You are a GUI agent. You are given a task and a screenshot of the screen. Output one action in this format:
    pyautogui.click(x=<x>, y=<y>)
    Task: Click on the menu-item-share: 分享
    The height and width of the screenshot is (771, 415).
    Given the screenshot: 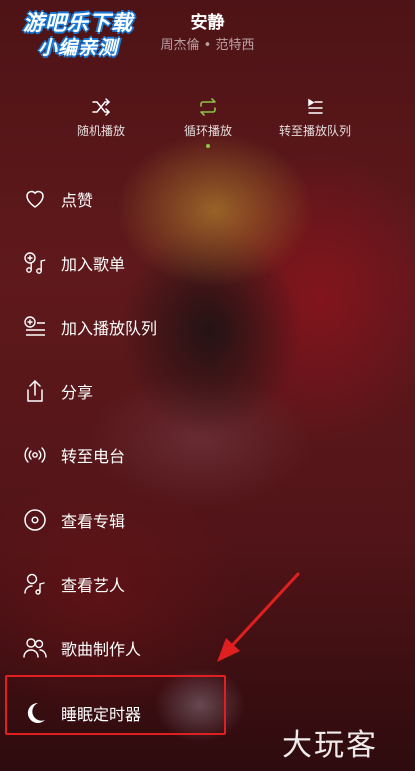 What is the action you would take?
    pyautogui.click(x=207, y=390)
    